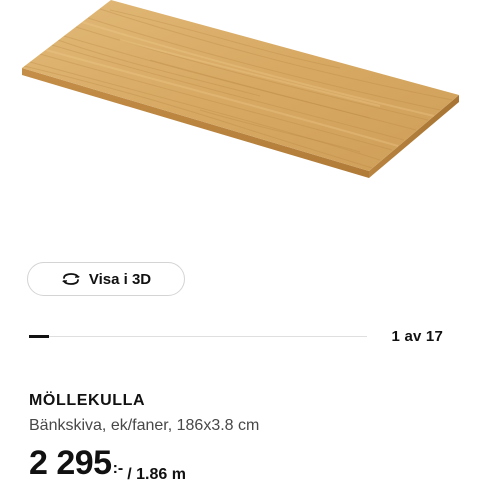  What do you see at coordinates (198, 336) in the screenshot?
I see `carousel-progress-track` at bounding box center [198, 336].